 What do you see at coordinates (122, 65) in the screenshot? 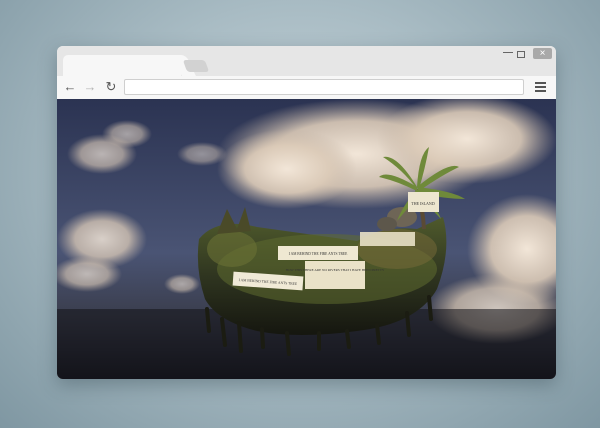
I see `active-tab` at bounding box center [122, 65].